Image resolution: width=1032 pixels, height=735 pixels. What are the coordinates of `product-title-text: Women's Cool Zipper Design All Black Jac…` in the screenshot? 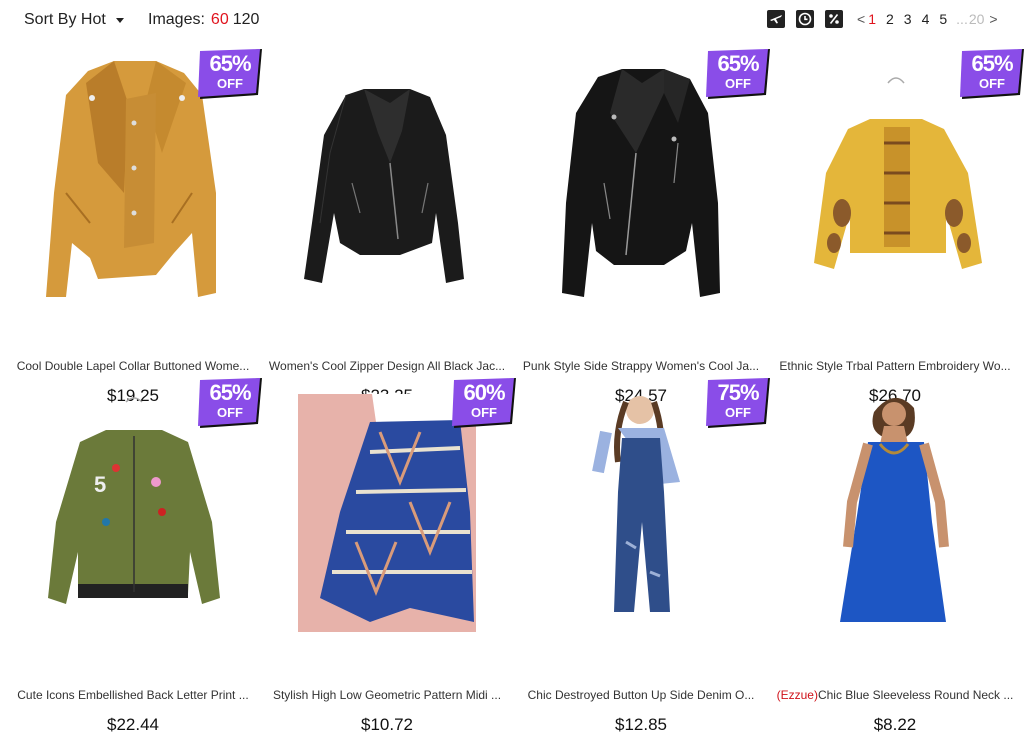 It's located at (387, 366).